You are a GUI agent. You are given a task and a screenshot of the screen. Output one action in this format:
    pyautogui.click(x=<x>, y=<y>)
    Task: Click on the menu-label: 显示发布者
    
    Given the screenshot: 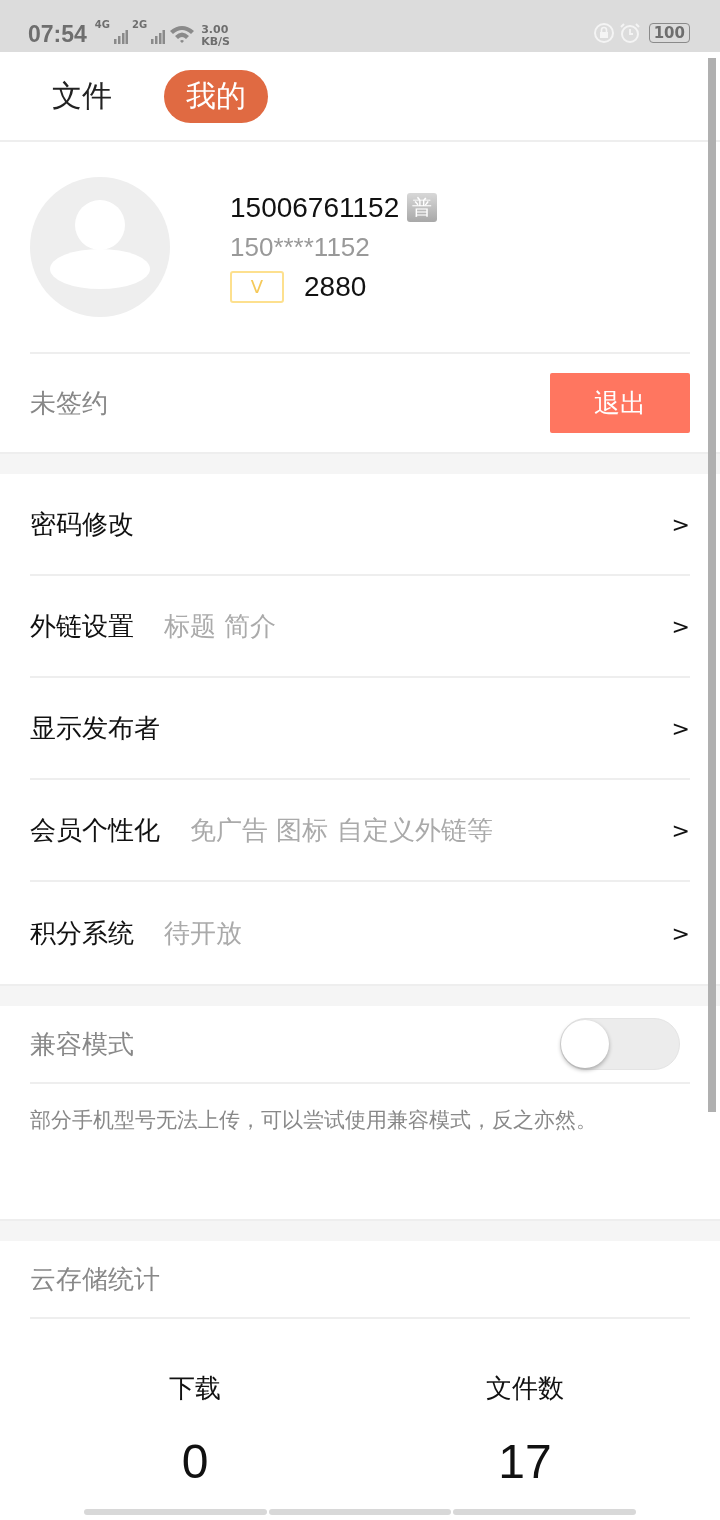 What is the action you would take?
    pyautogui.click(x=95, y=728)
    